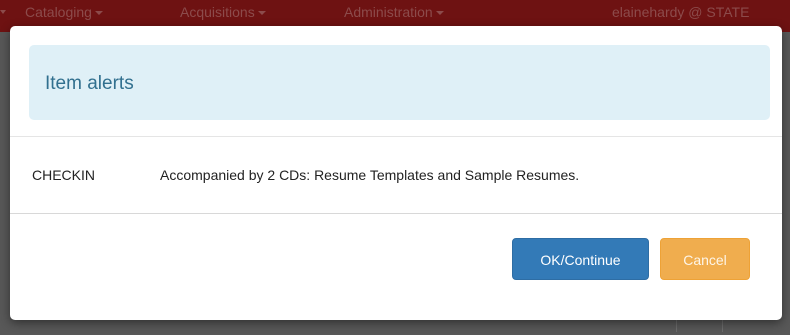 The width and height of the screenshot is (790, 335). I want to click on nav-menu-acquisitions: Acquisitions, so click(223, 12).